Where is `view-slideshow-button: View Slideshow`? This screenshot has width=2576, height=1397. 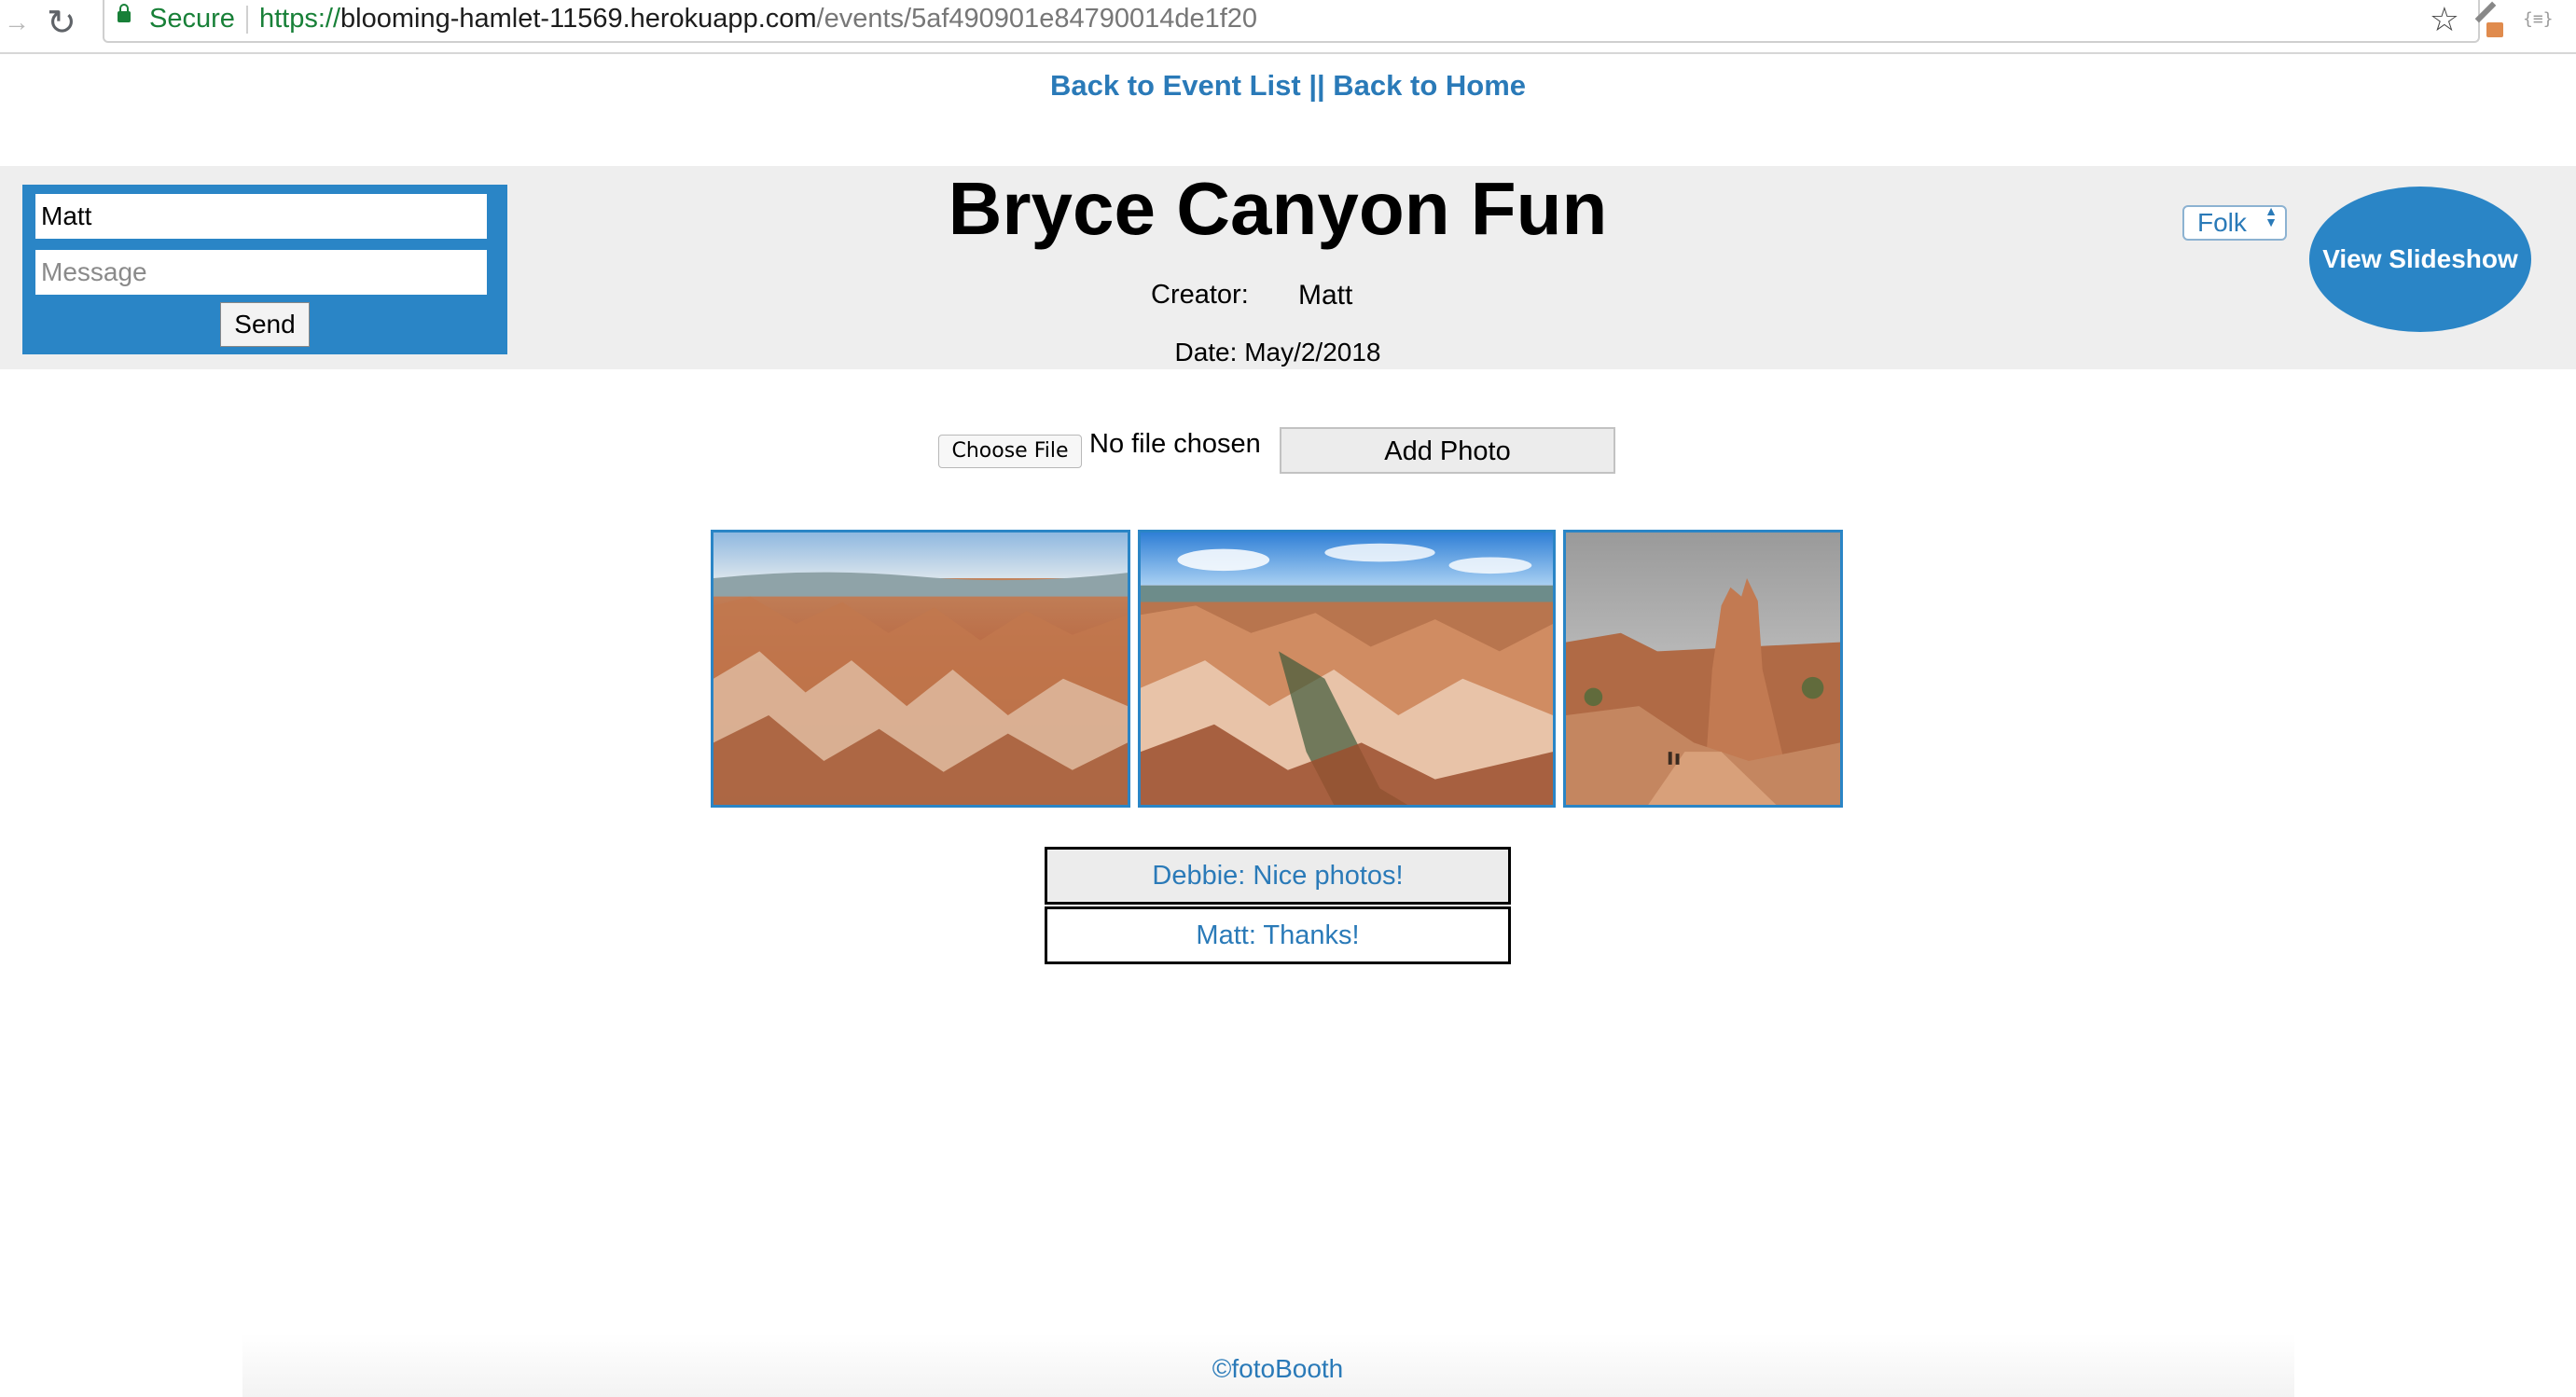
view-slideshow-button: View Slideshow is located at coordinates (2420, 259).